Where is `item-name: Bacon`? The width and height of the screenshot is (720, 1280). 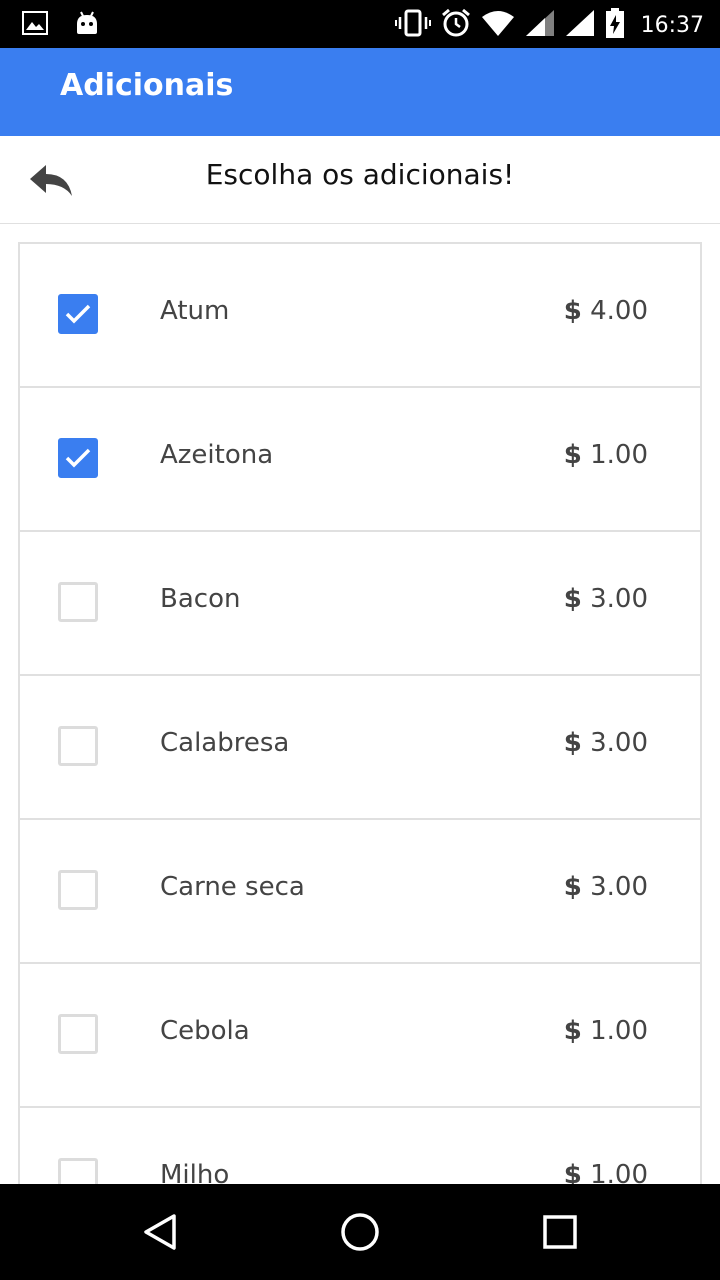 item-name: Bacon is located at coordinates (200, 599).